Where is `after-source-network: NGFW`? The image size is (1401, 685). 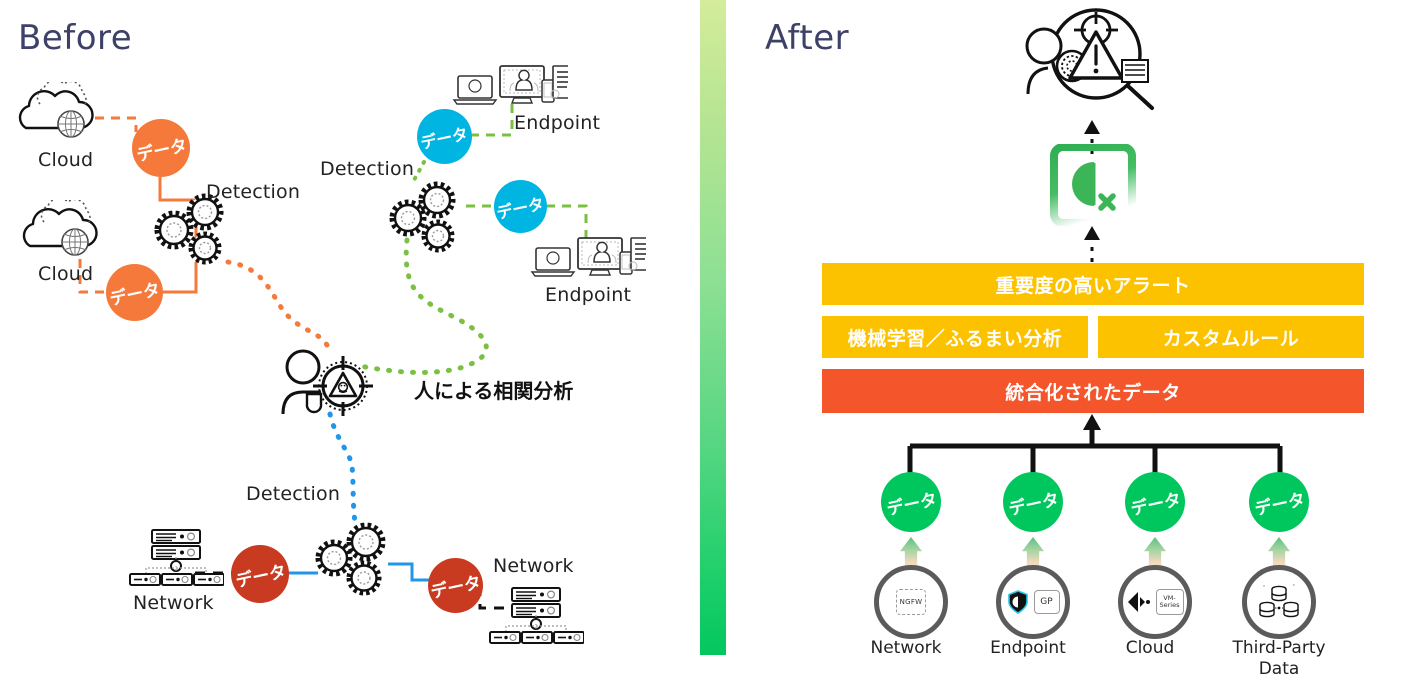 after-source-network: NGFW is located at coordinates (911, 602).